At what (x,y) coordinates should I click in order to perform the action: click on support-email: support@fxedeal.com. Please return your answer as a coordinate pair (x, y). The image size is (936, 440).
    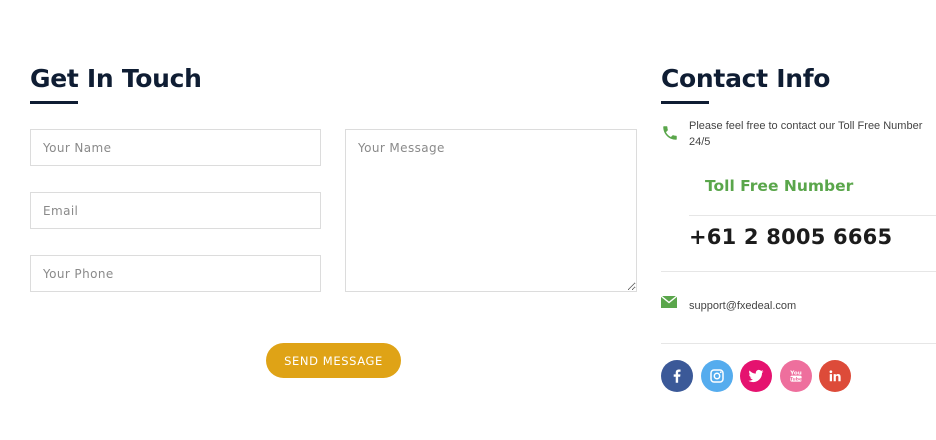
    Looking at the image, I should click on (742, 306).